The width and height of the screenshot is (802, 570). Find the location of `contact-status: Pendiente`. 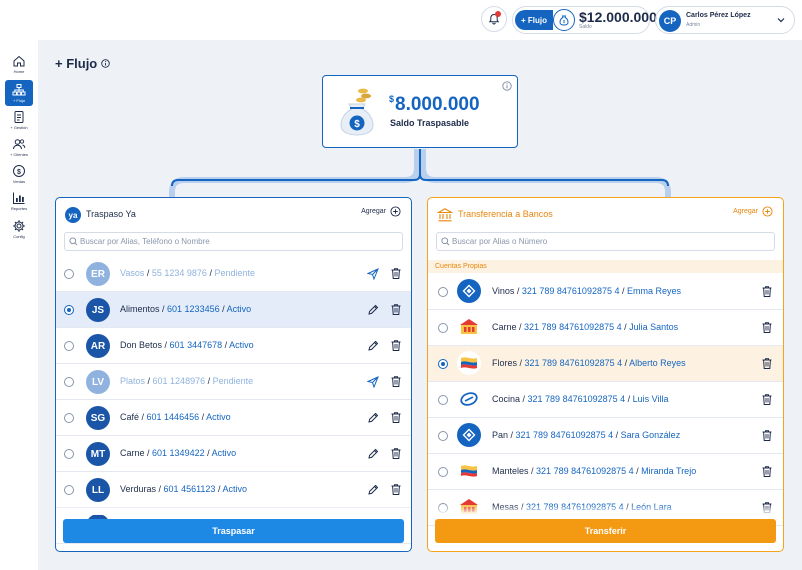

contact-status: Pendiente is located at coordinates (233, 381).